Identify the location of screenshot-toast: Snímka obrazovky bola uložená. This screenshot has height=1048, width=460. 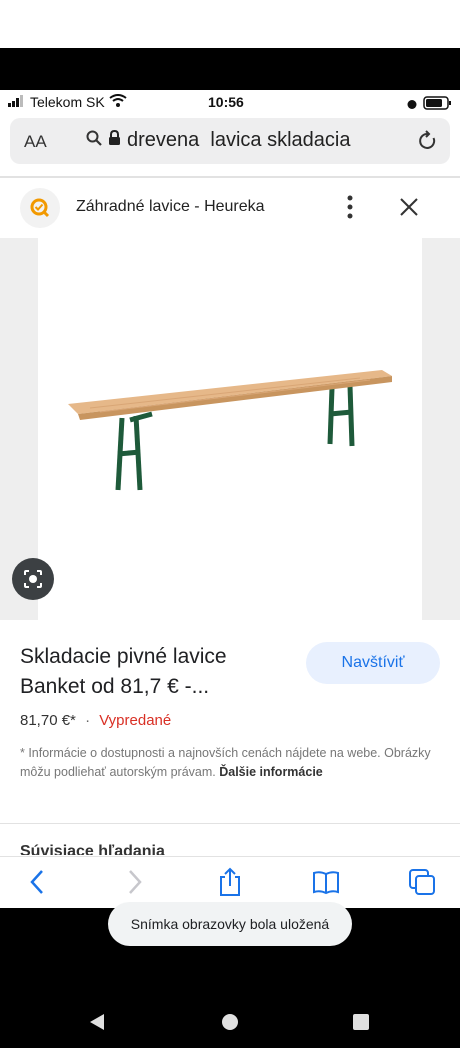
(230, 924).